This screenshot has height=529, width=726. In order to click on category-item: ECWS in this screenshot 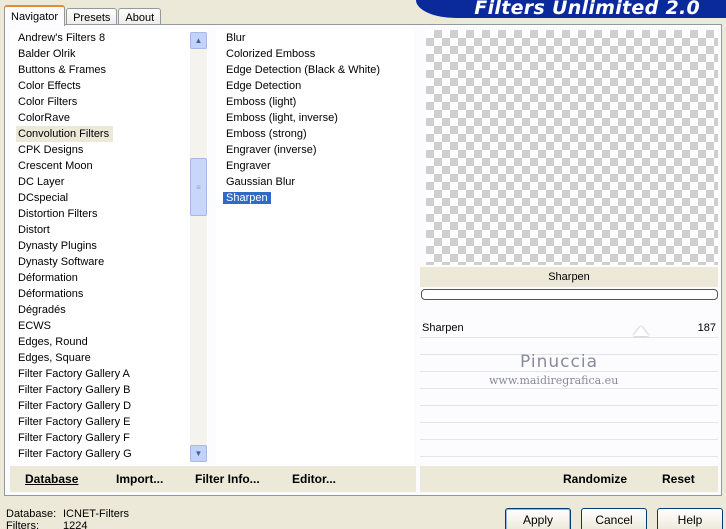, I will do `click(109, 326)`.